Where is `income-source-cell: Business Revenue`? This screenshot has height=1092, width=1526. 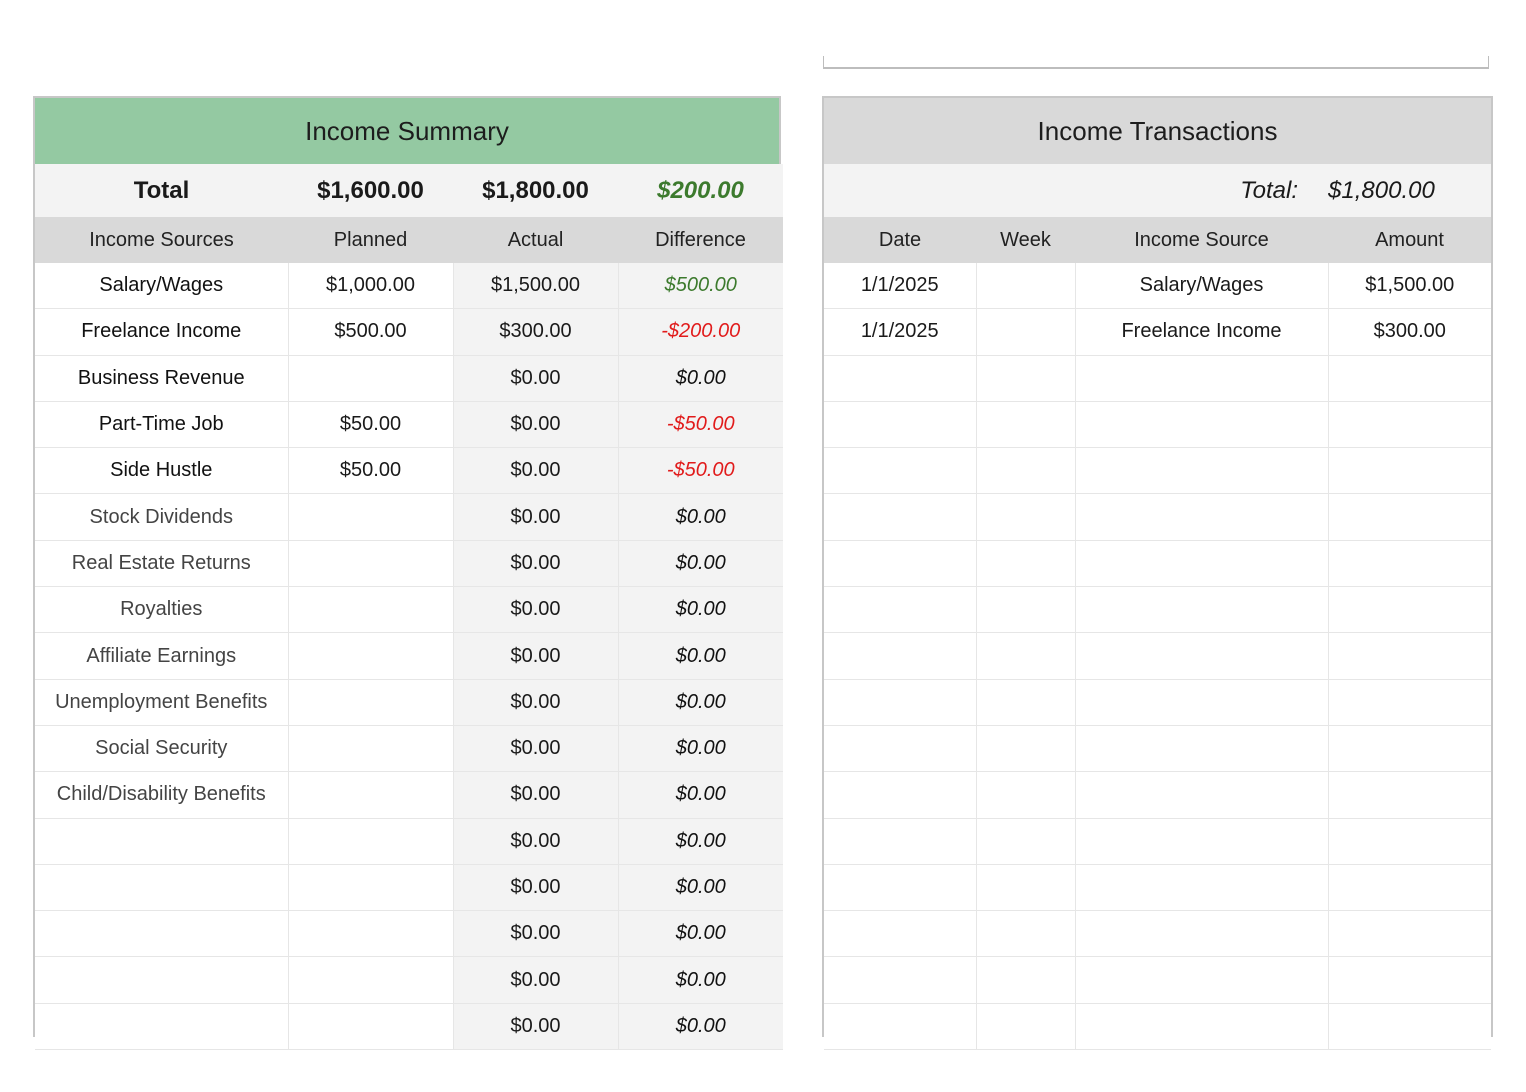 income-source-cell: Business Revenue is located at coordinates (162, 378).